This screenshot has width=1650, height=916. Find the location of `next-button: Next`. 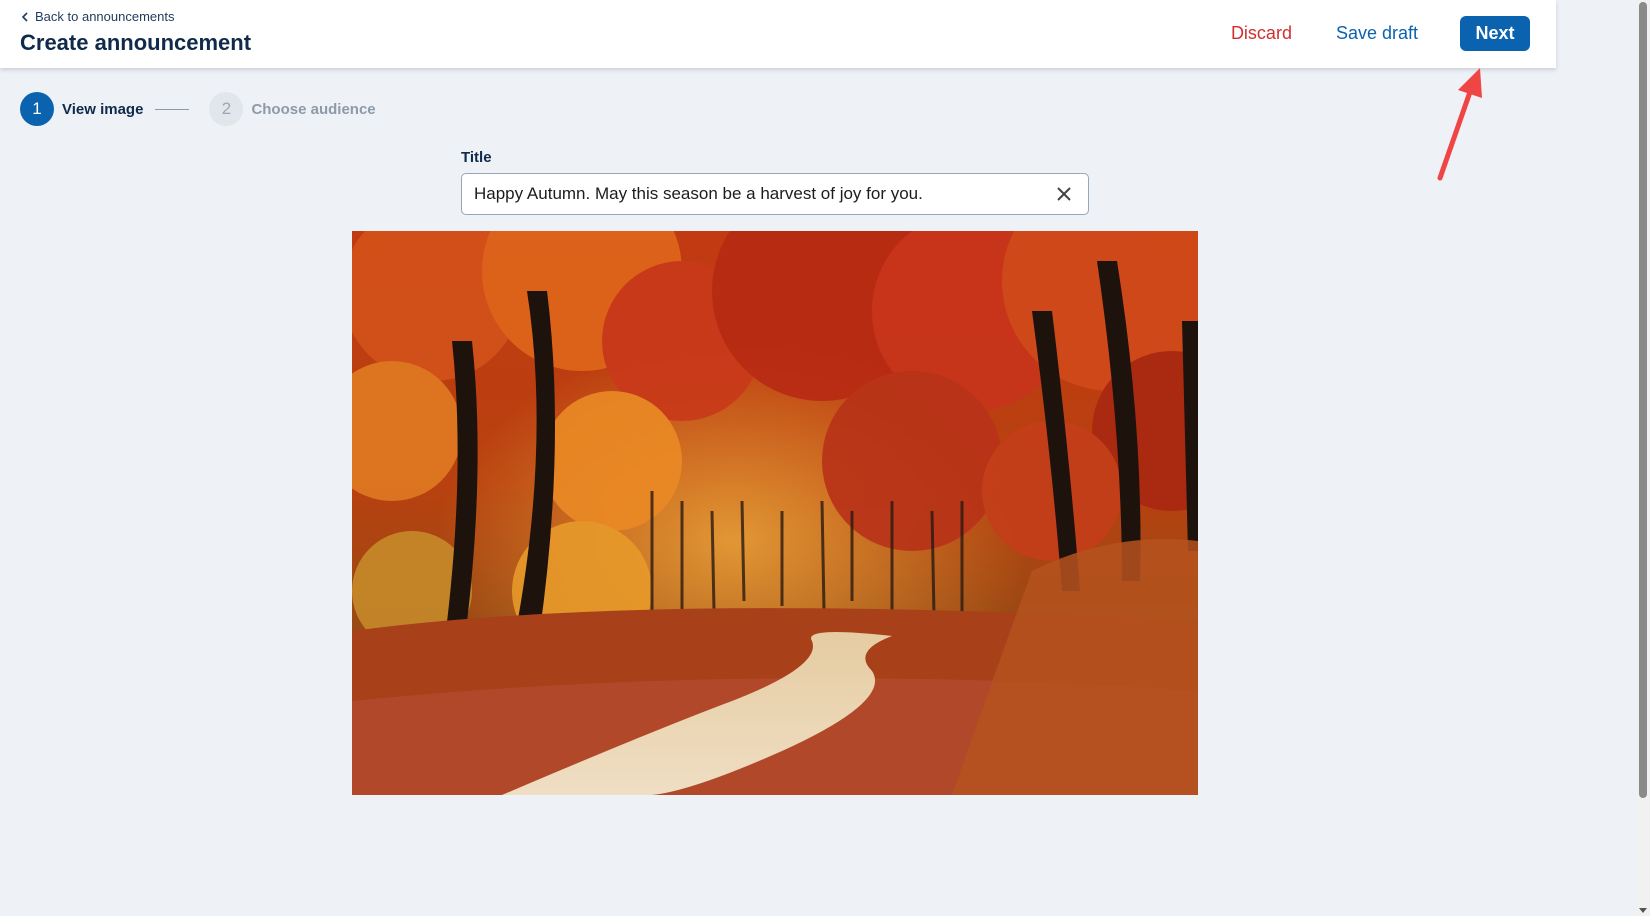

next-button: Next is located at coordinates (1495, 33).